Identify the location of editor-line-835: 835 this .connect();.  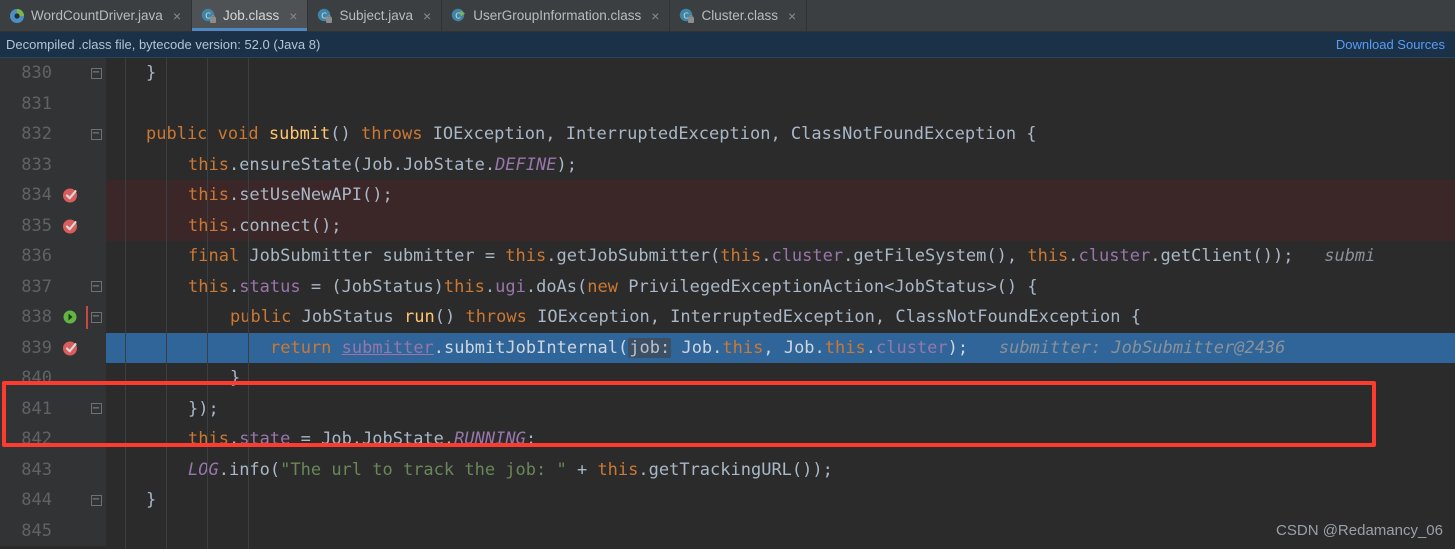
(727, 225).